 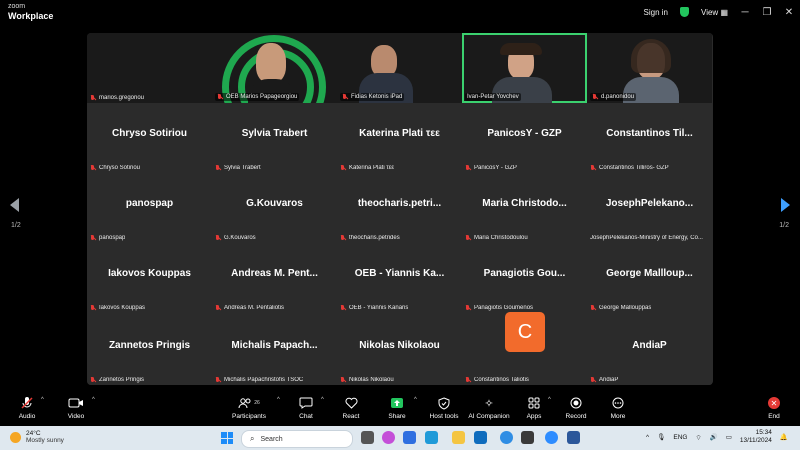 What do you see at coordinates (399, 70) in the screenshot?
I see `participant-tile: Fidias Ketonis iPad` at bounding box center [399, 70].